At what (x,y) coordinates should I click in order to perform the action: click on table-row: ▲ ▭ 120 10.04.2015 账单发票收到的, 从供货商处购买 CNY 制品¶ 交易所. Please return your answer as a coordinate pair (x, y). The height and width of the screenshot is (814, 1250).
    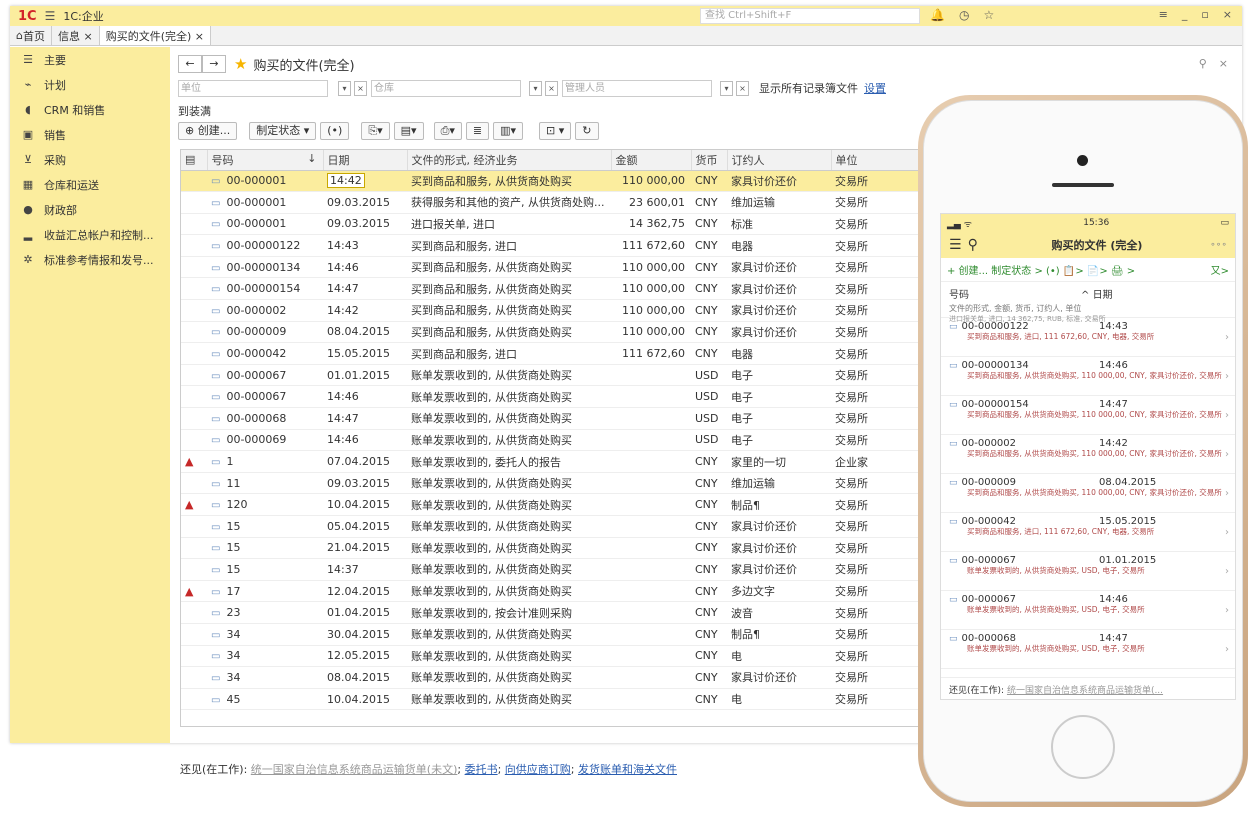
    Looking at the image, I should click on (555, 504).